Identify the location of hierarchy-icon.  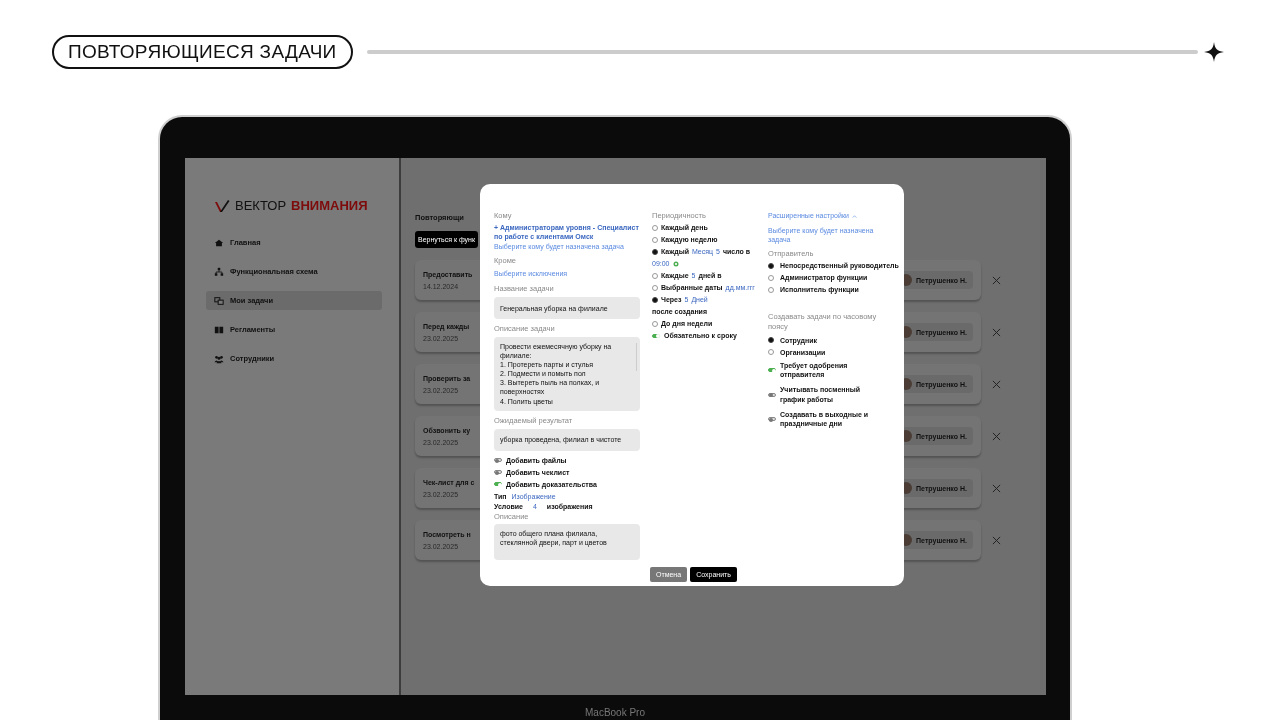
(219, 271).